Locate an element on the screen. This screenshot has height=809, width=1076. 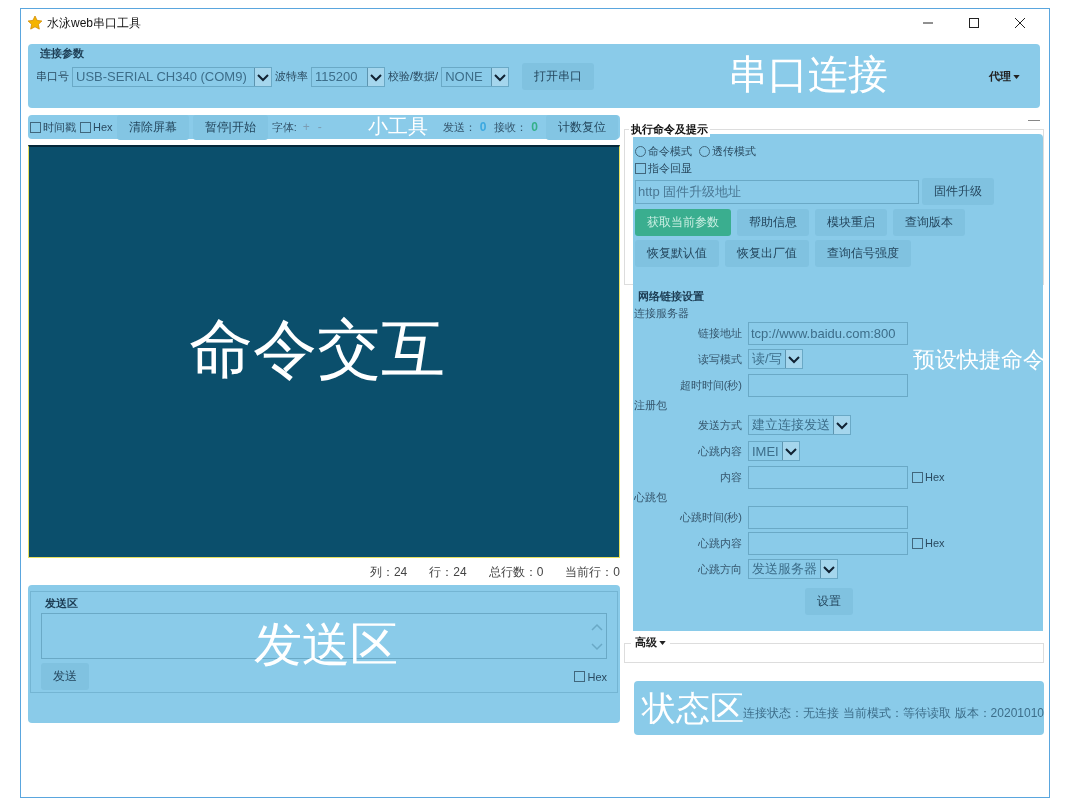
group-title: 注册包 is located at coordinates (651, 405).